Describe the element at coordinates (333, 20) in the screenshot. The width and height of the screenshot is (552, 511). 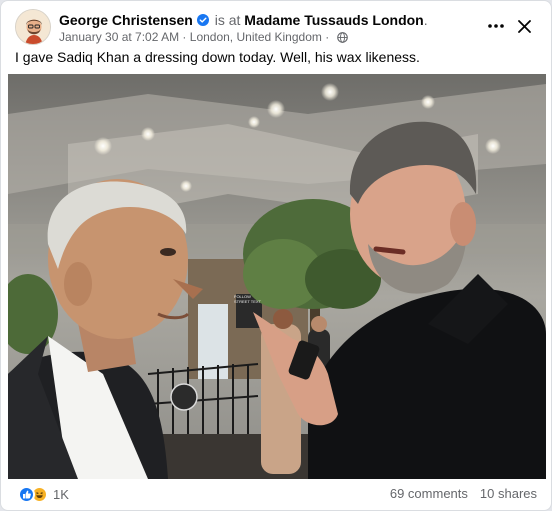
I see `location-link: Madame Tussauds London` at that location.